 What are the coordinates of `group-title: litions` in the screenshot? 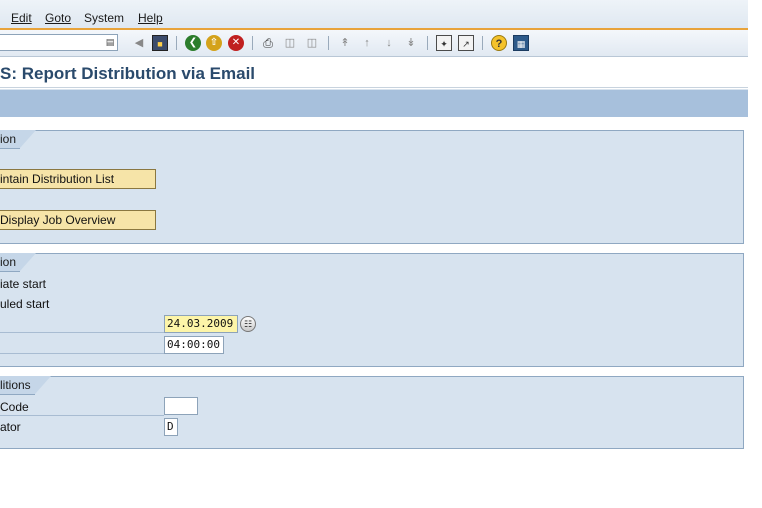 It's located at (25, 385).